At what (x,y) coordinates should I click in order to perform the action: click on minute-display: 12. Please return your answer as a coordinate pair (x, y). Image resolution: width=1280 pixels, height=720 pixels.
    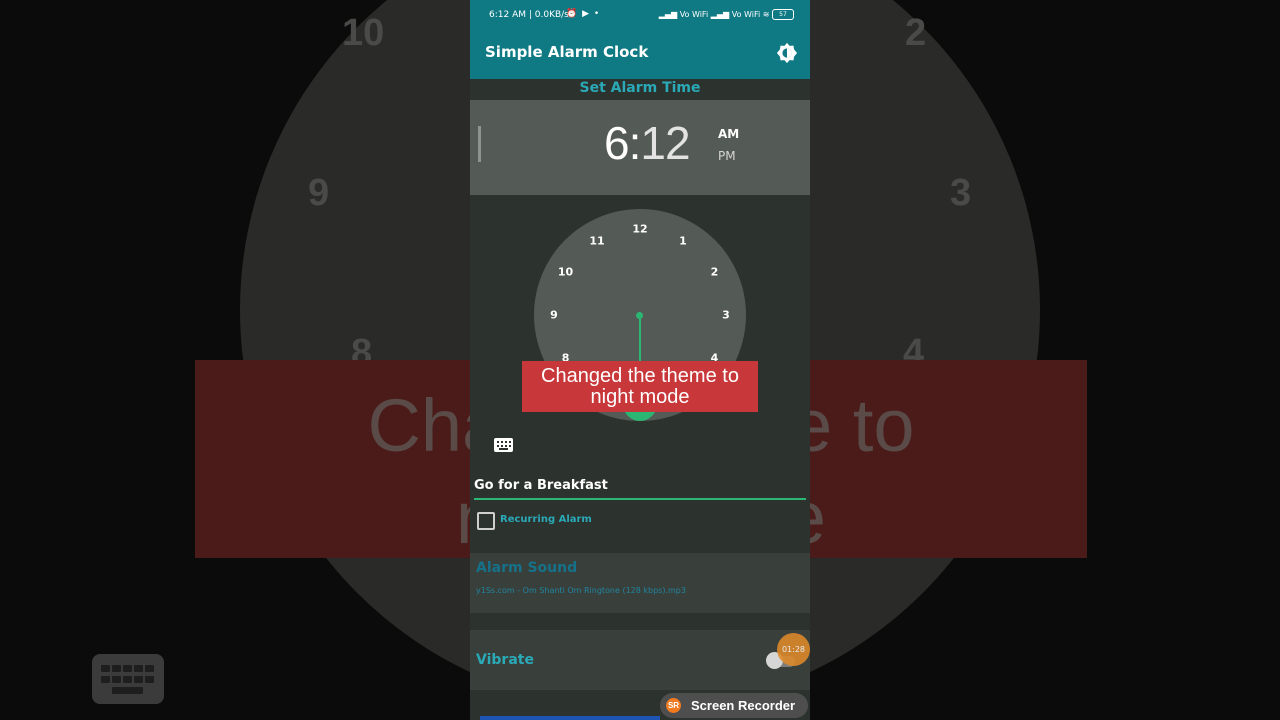
    Looking at the image, I should click on (665, 143).